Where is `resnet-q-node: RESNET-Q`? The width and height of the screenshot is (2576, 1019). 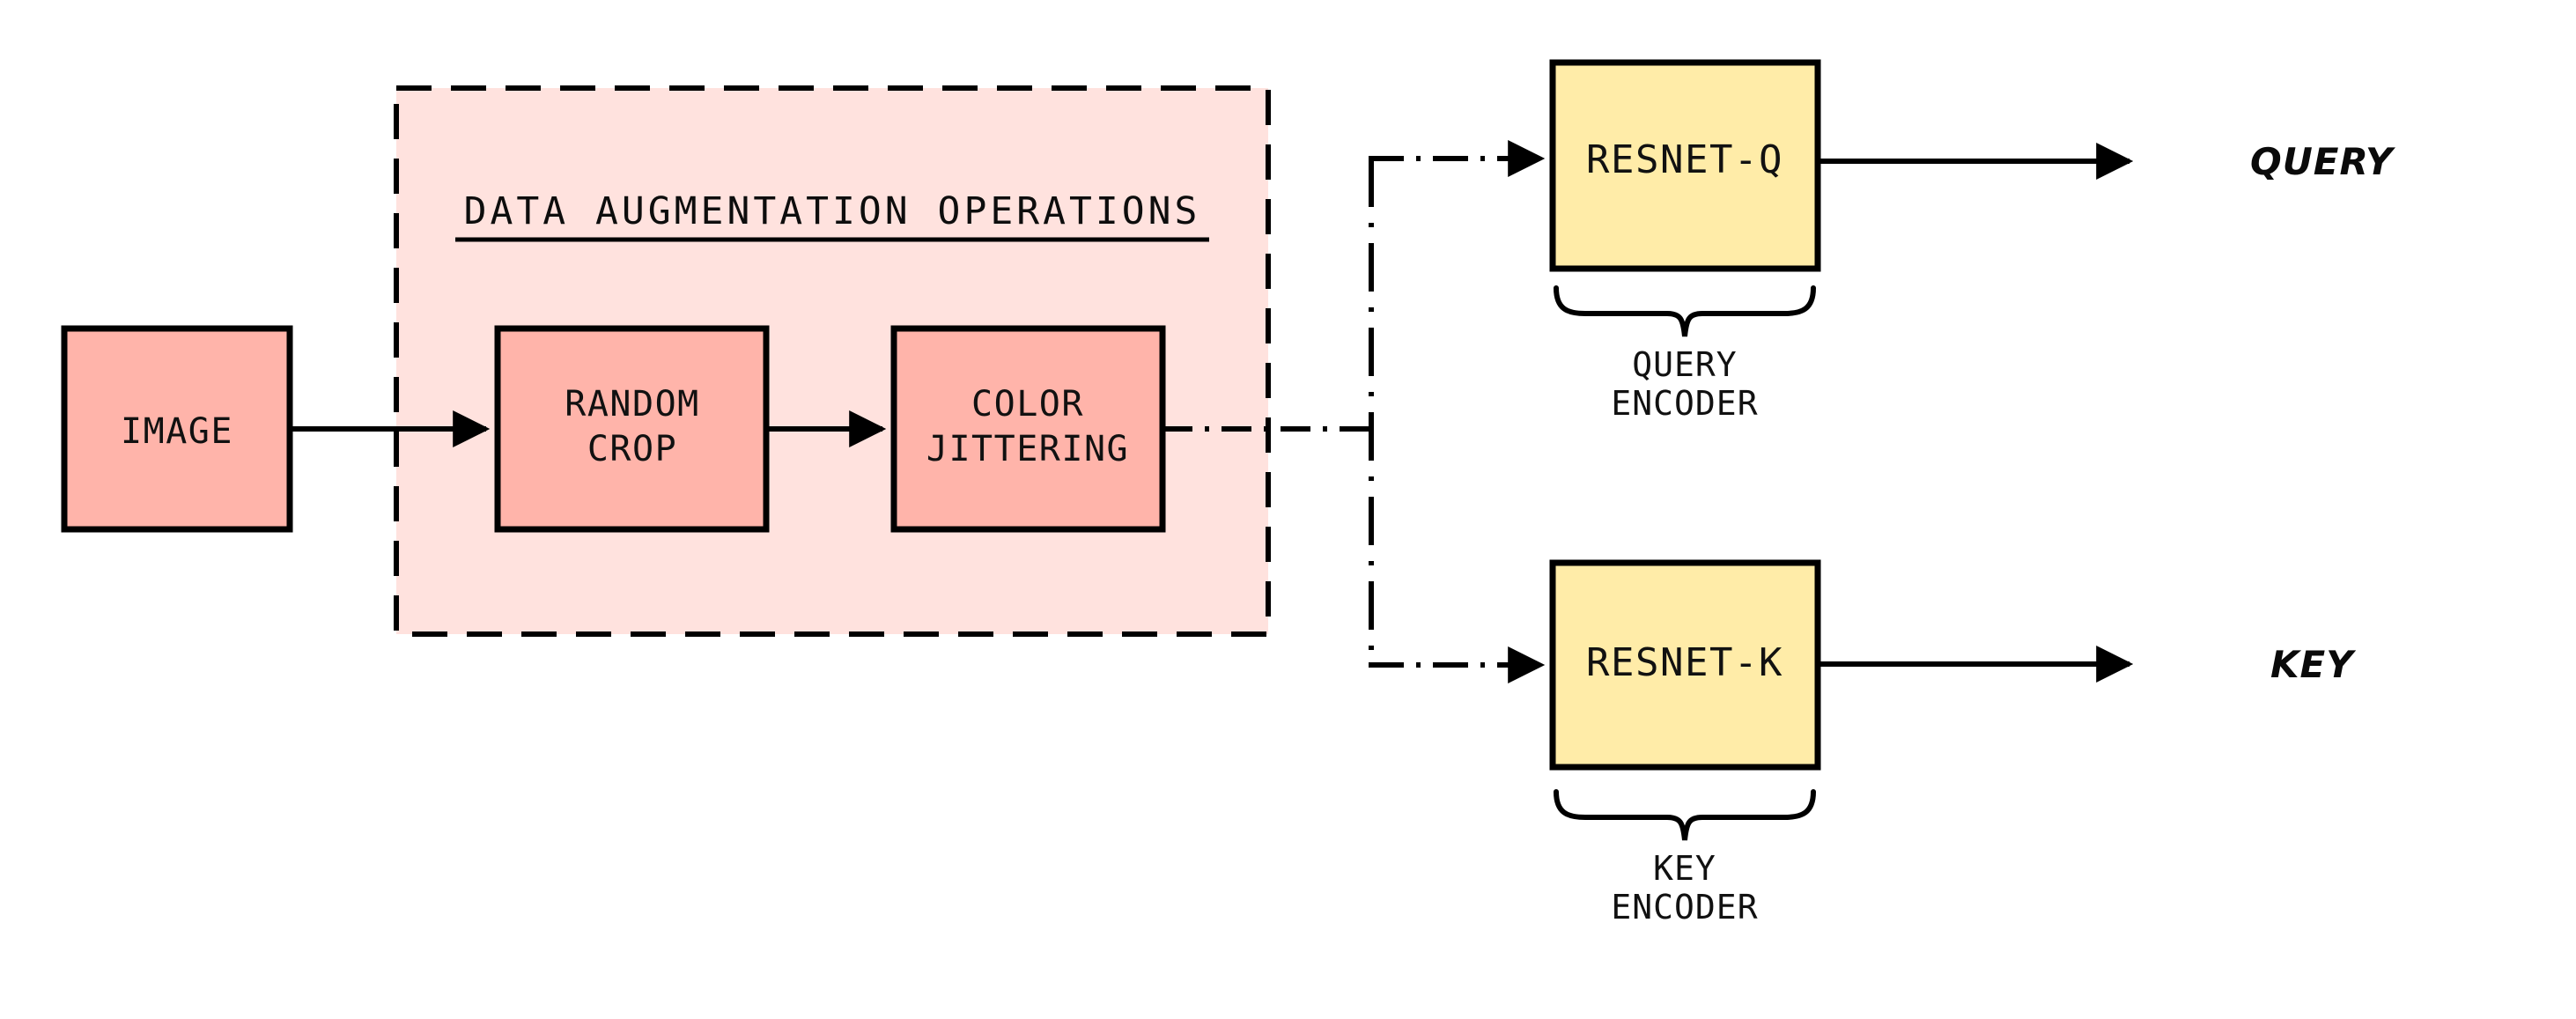
resnet-q-node: RESNET-Q is located at coordinates (1685, 165).